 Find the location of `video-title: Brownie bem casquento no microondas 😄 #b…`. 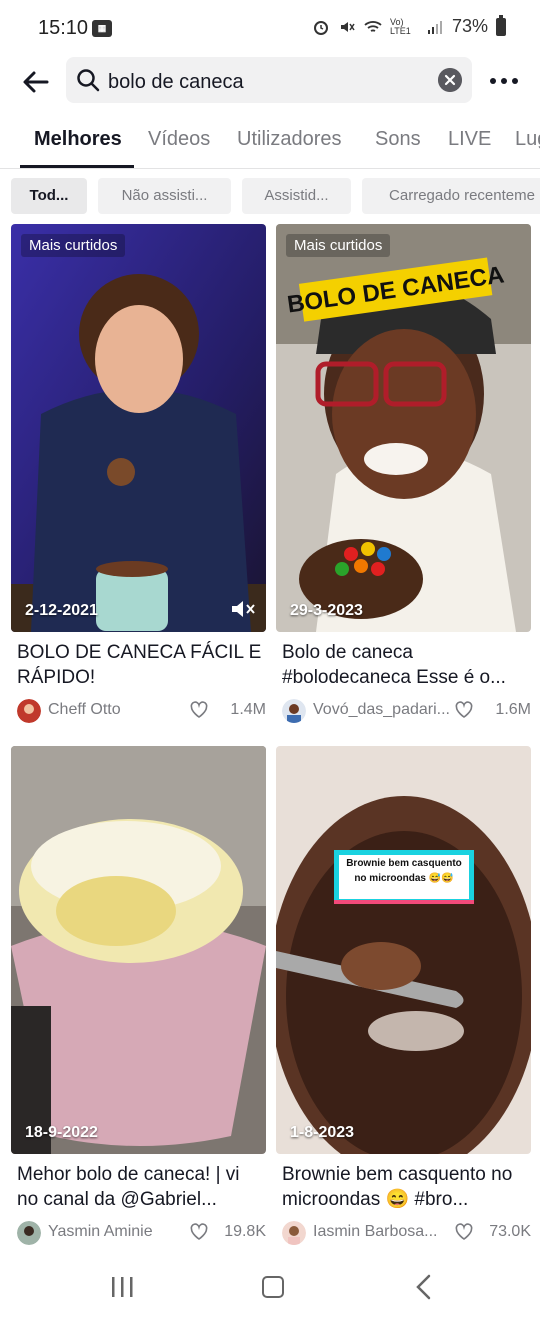

video-title: Brownie bem casquento no microondas 😄 #b… is located at coordinates (405, 1187).